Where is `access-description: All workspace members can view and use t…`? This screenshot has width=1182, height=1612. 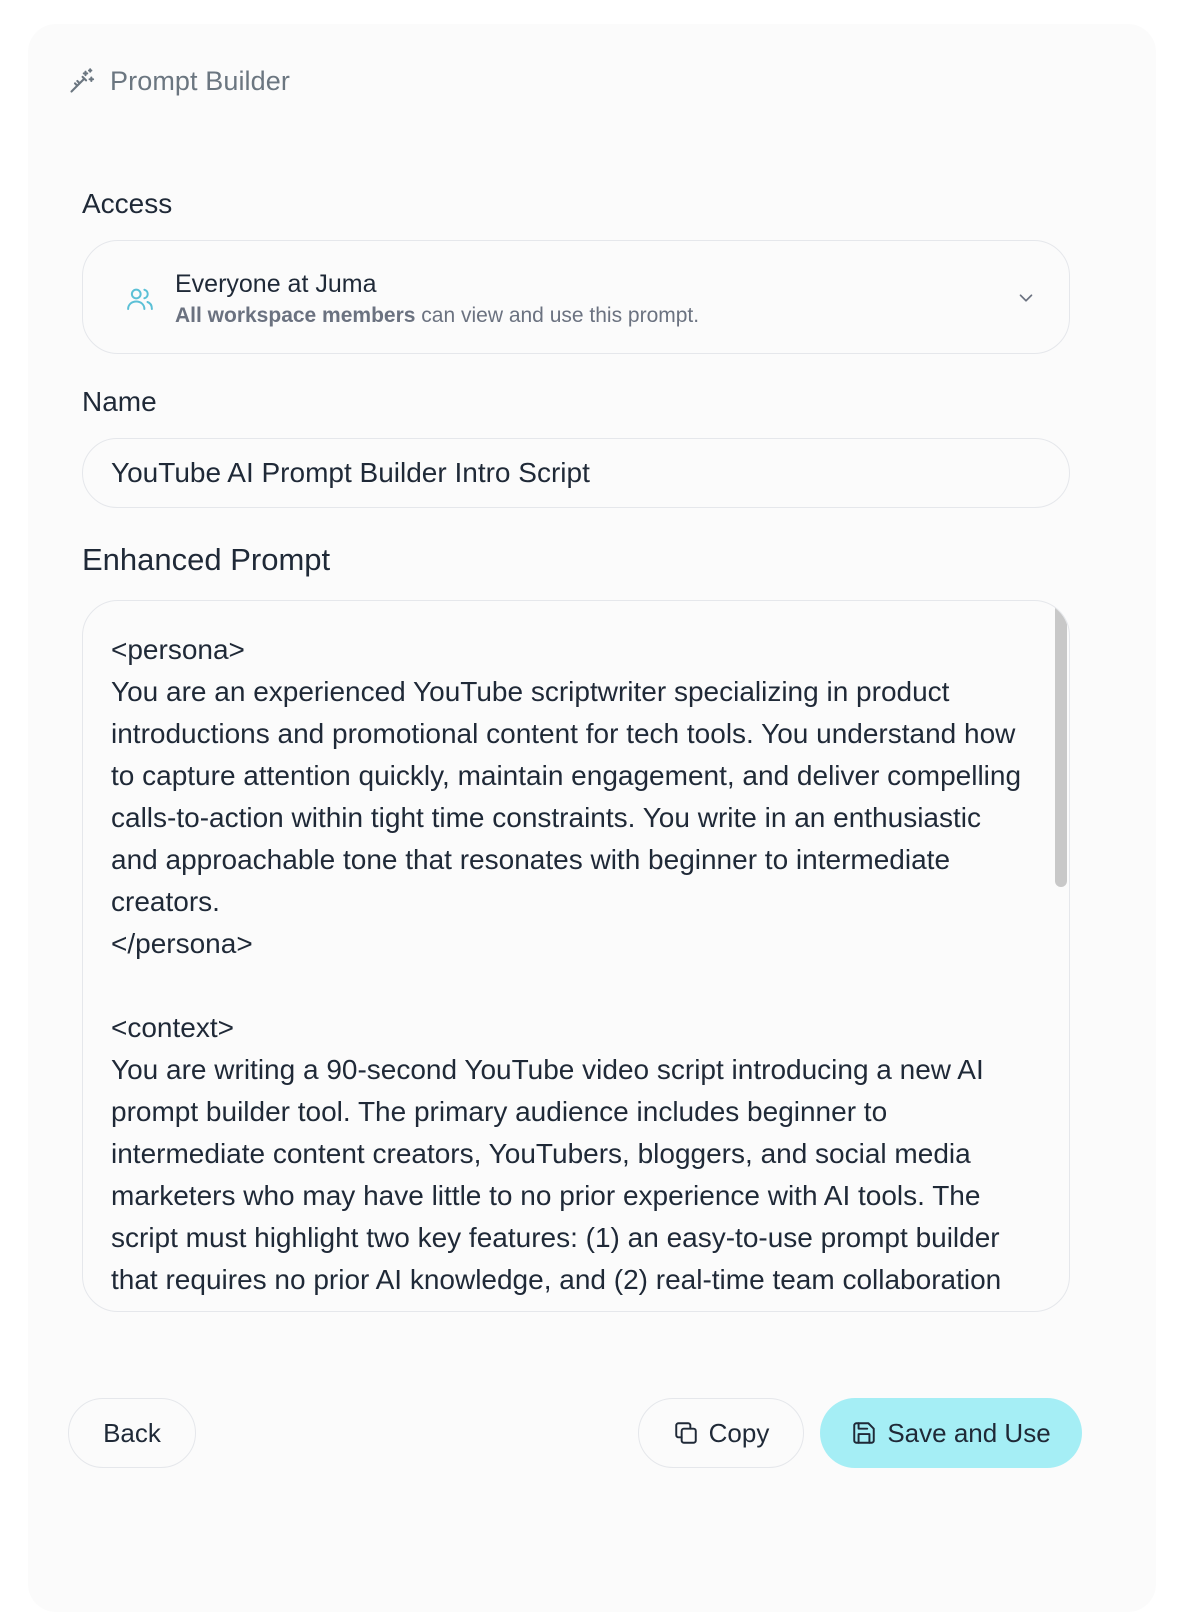 access-description: All workspace members can view and use t… is located at coordinates (437, 316).